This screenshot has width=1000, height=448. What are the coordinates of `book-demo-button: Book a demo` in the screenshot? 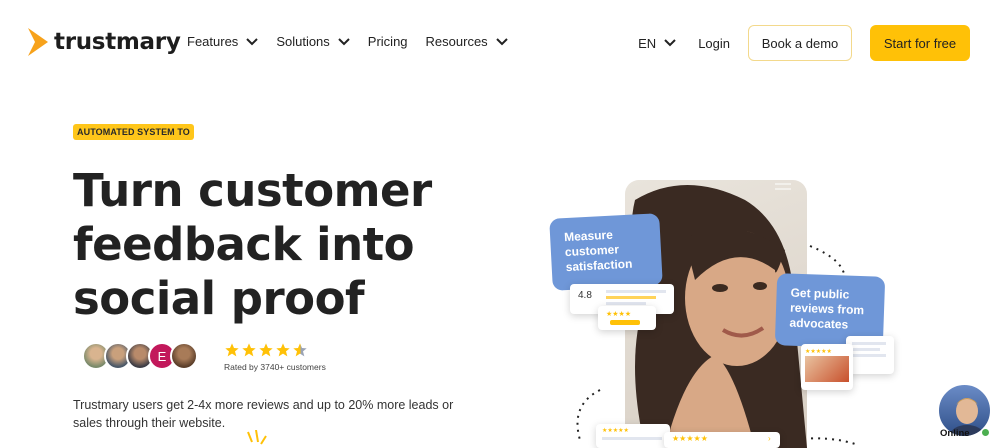 It's located at (800, 43).